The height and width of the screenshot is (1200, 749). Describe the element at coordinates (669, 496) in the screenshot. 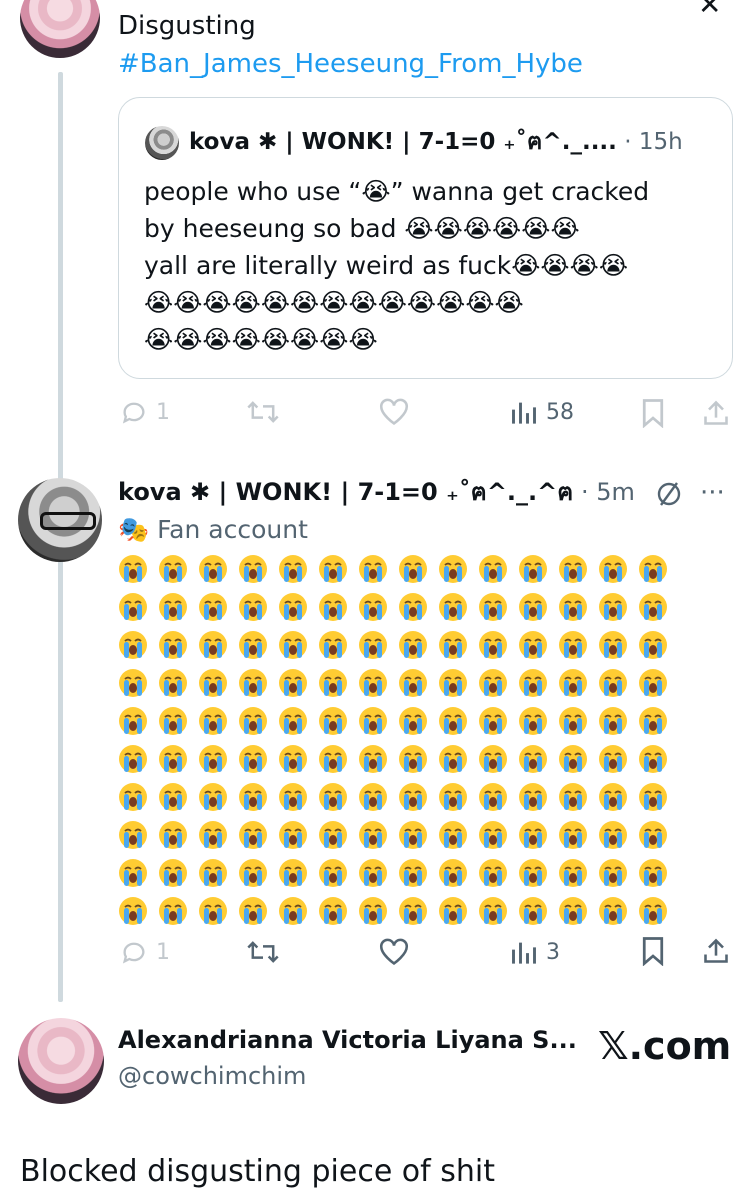

I see `slashed-circle-icon` at that location.